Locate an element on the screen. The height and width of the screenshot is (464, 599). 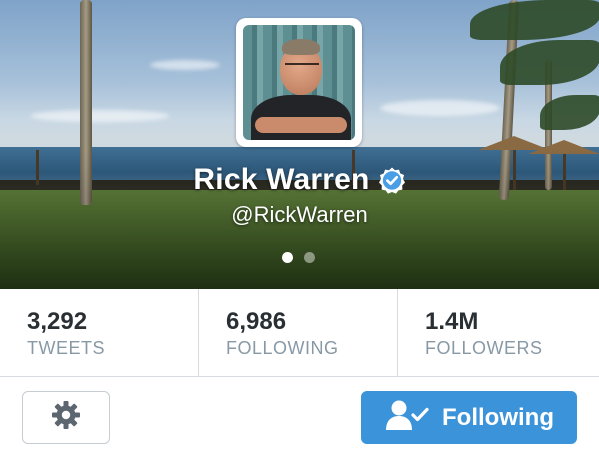
profile-name-row: Rick Warren is located at coordinates (299, 180).